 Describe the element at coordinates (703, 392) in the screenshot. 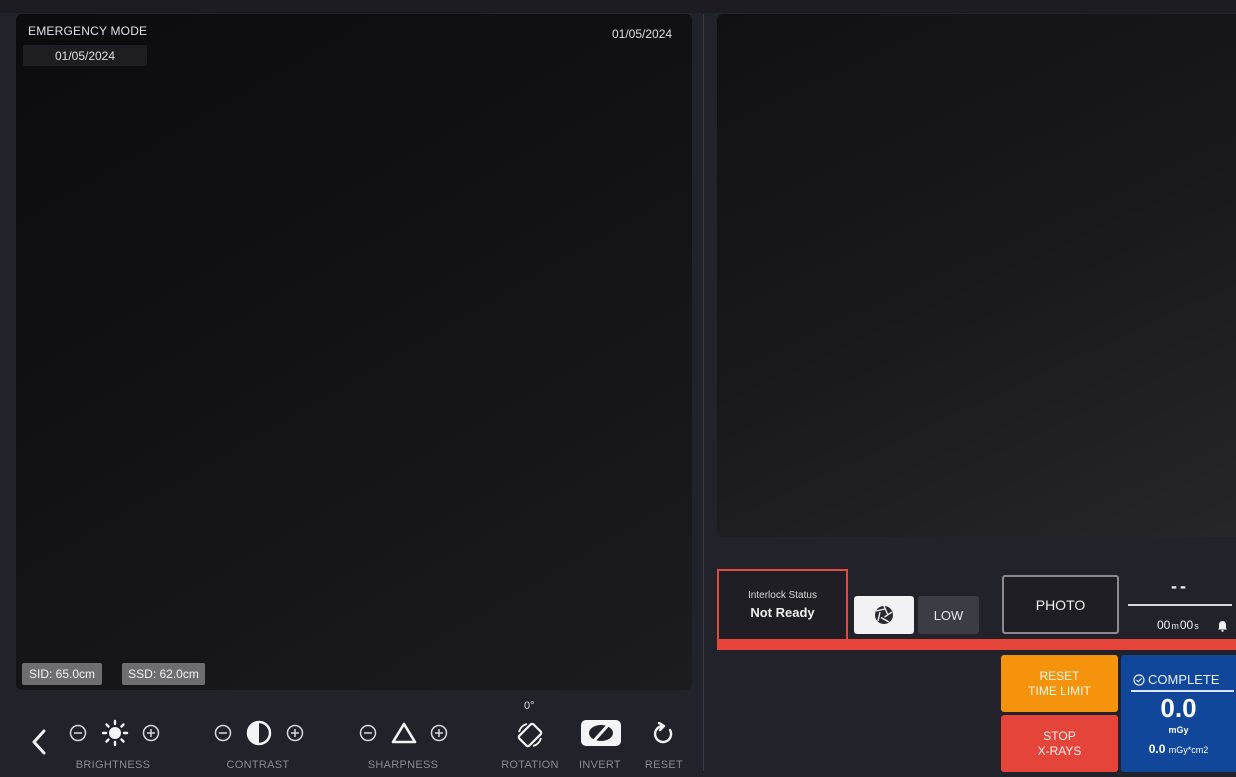

I see `panel-divider` at that location.